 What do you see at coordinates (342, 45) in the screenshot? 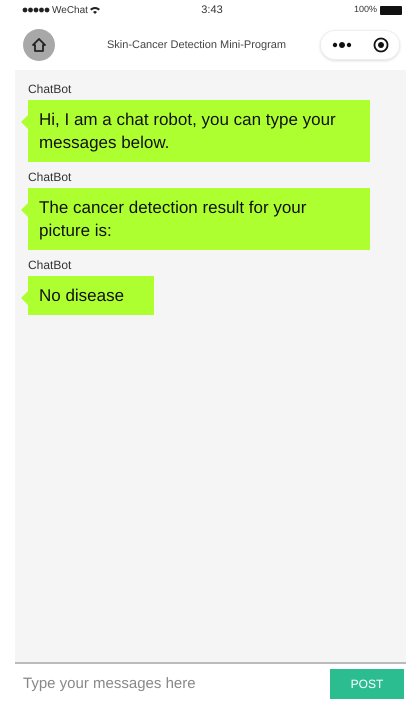
I see `more-icon` at bounding box center [342, 45].